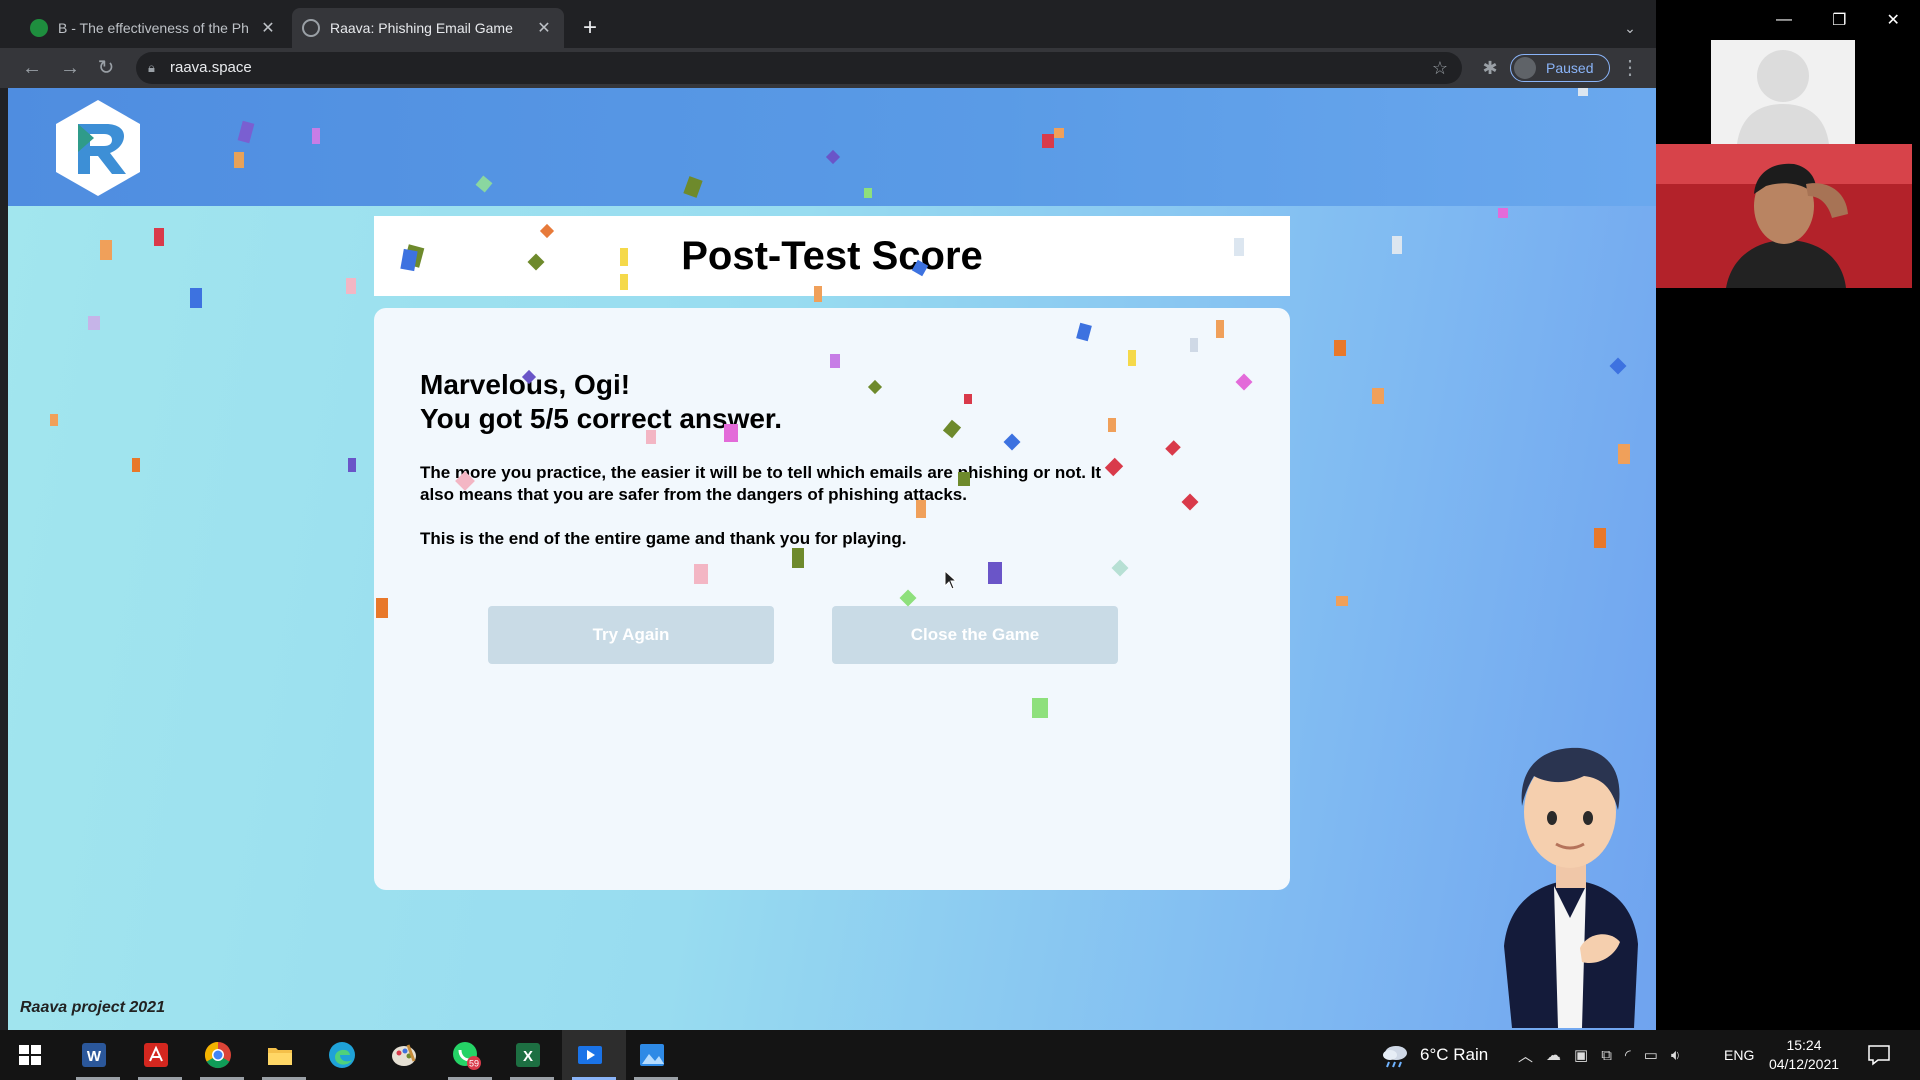 This screenshot has height=1080, width=1920. I want to click on mouse-cursor-icon, so click(951, 580).